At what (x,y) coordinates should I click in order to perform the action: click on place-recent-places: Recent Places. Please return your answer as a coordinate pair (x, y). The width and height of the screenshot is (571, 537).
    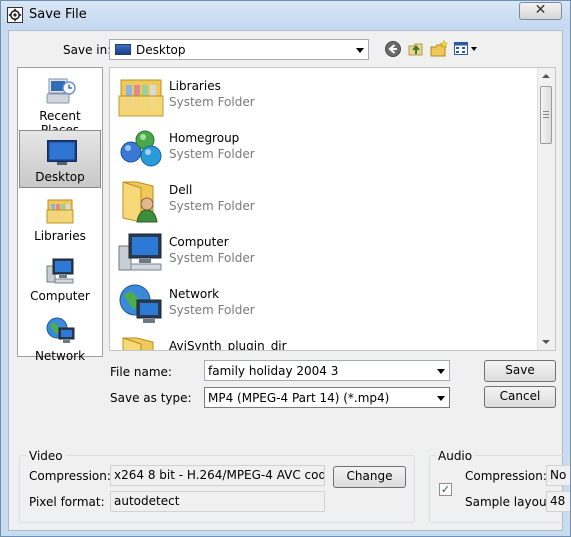
    Looking at the image, I should click on (60, 103).